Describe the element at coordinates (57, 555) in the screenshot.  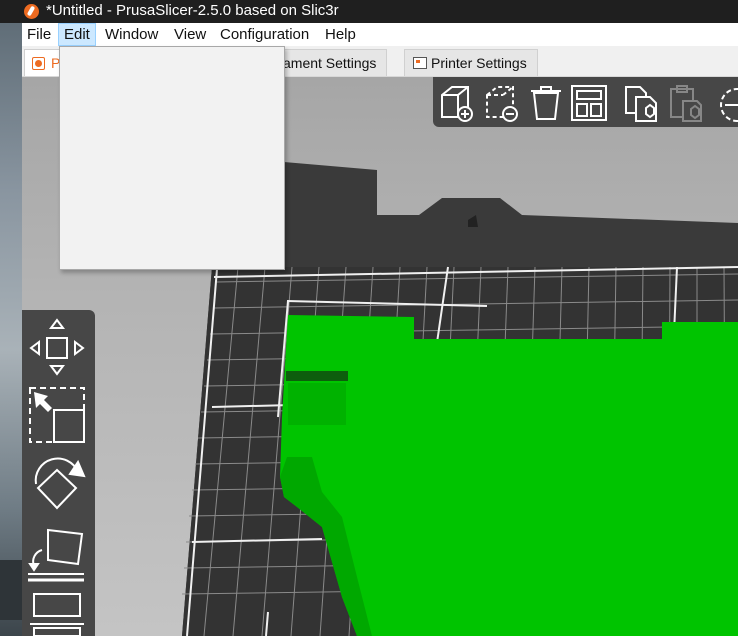
I see `place-on-face-icon` at that location.